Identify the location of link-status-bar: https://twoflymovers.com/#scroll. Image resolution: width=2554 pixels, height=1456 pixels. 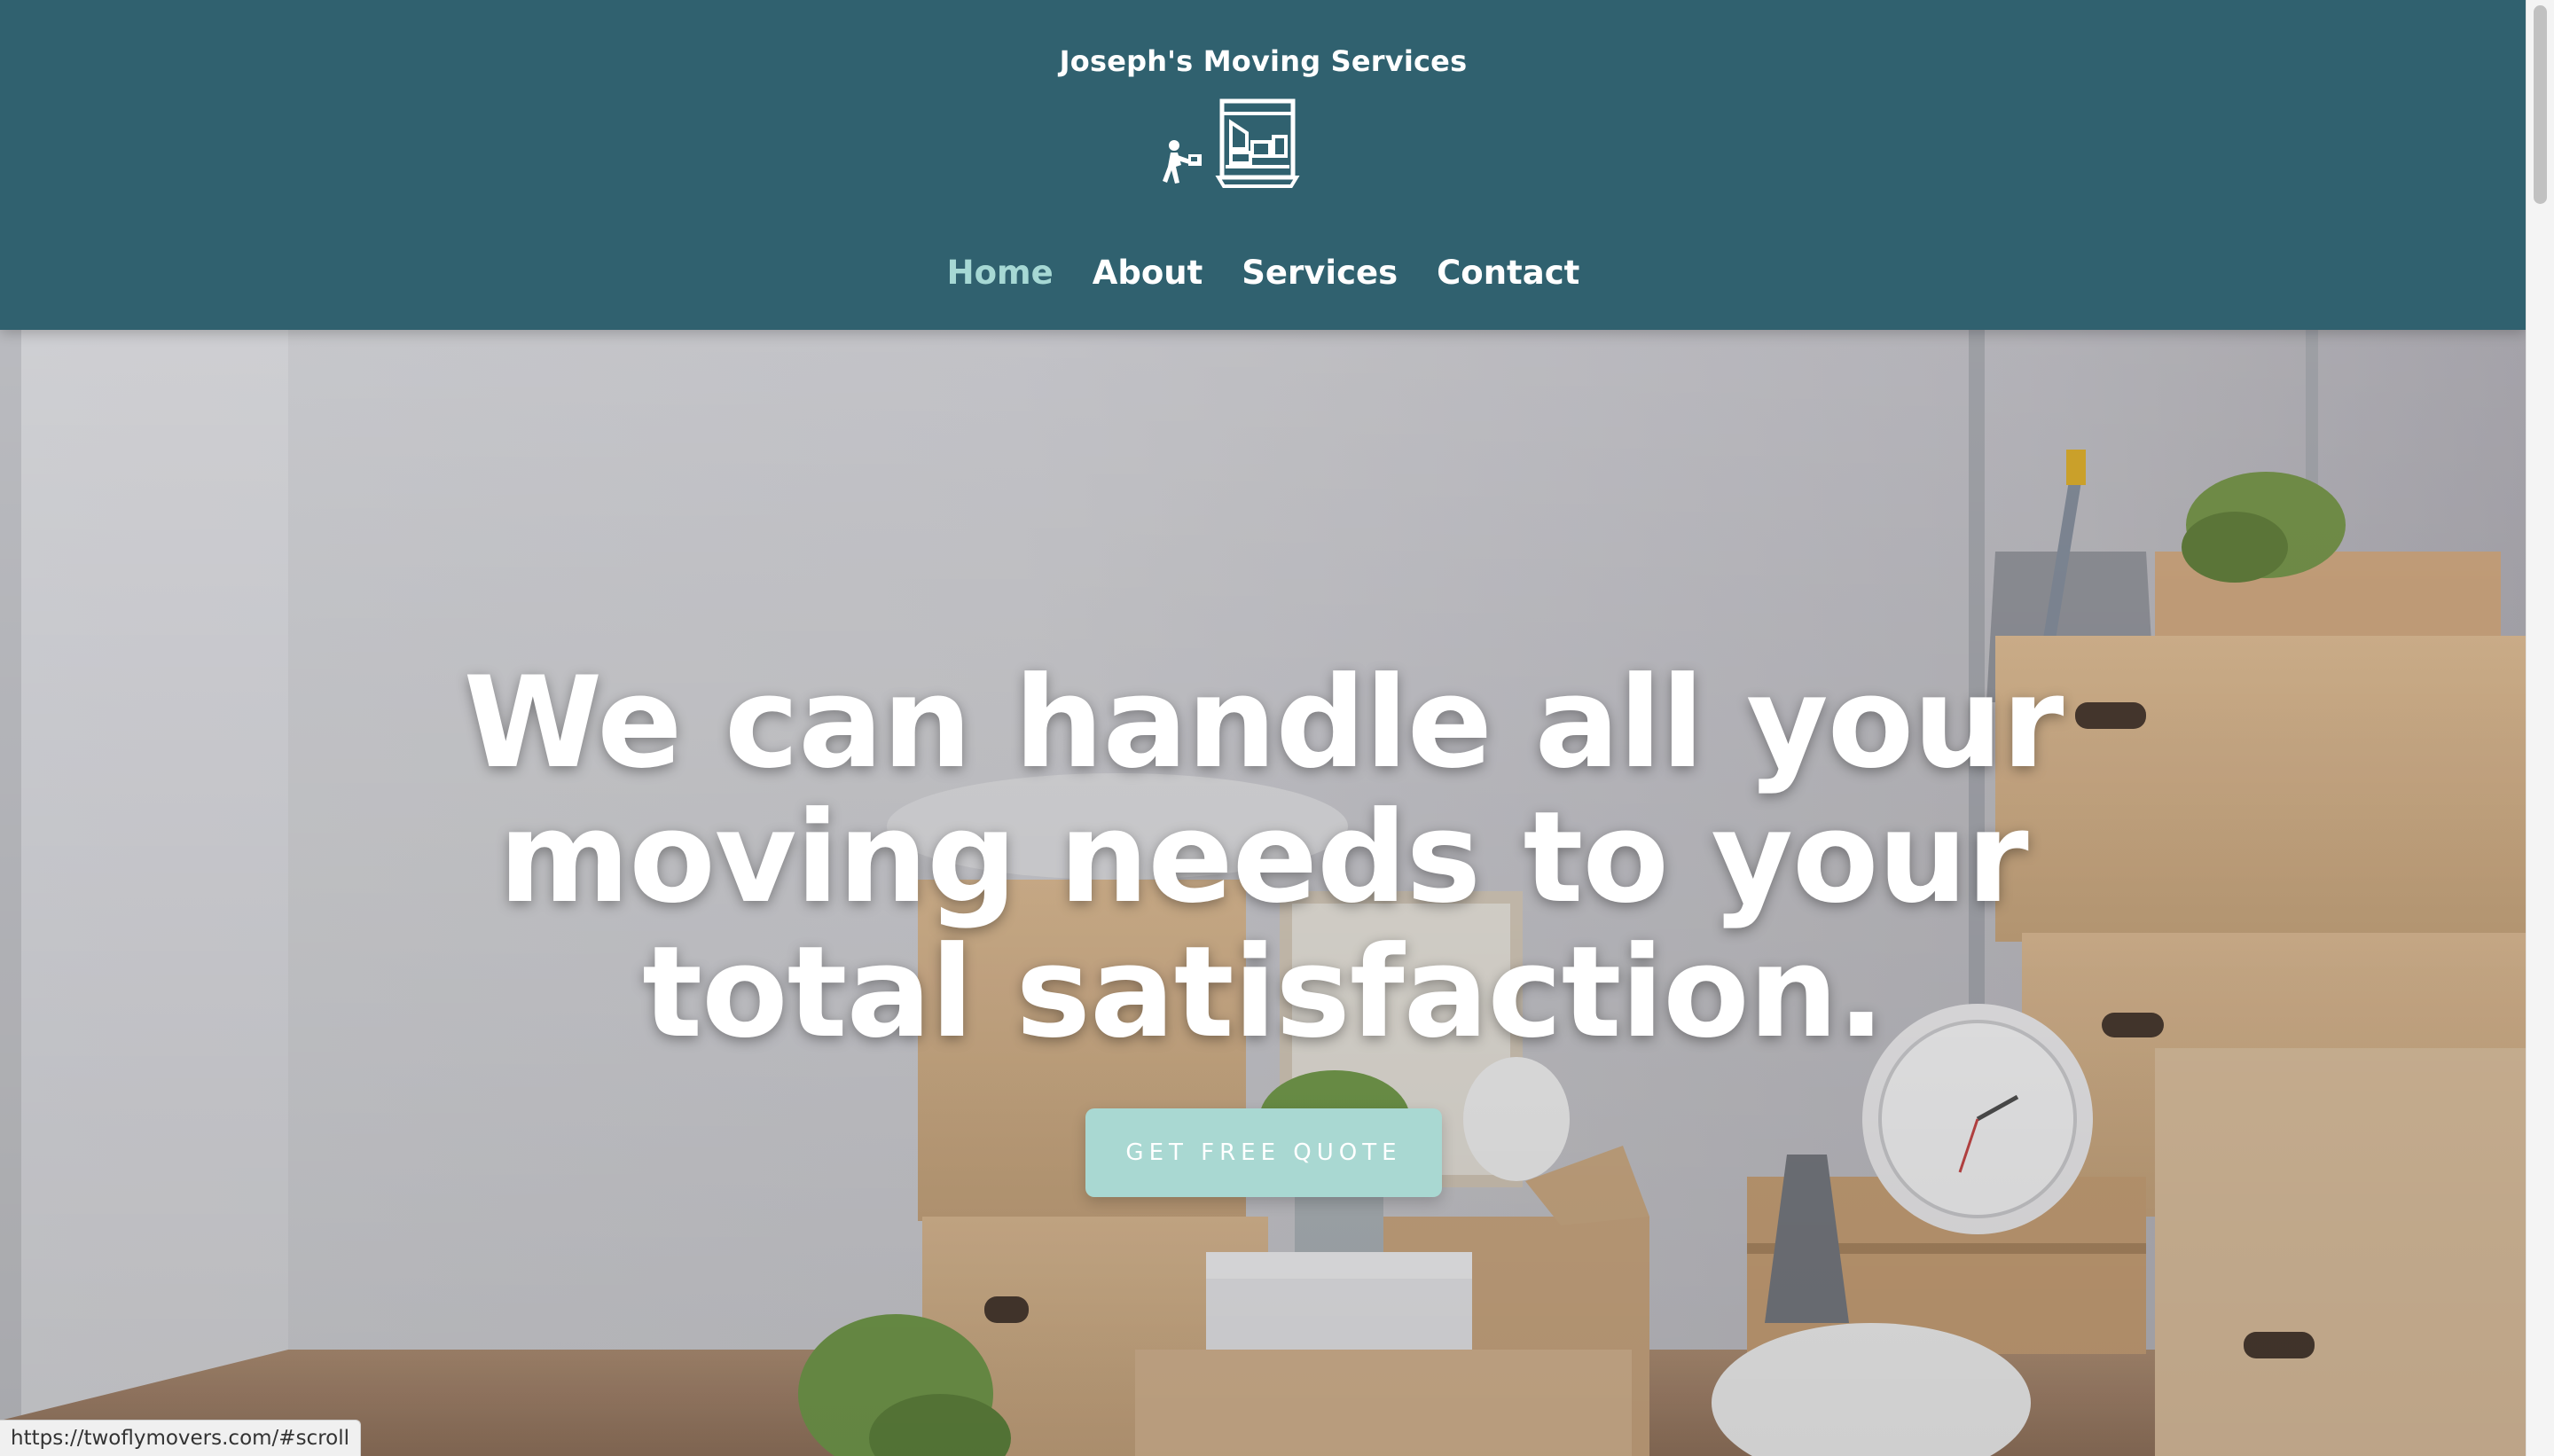
(181, 1438).